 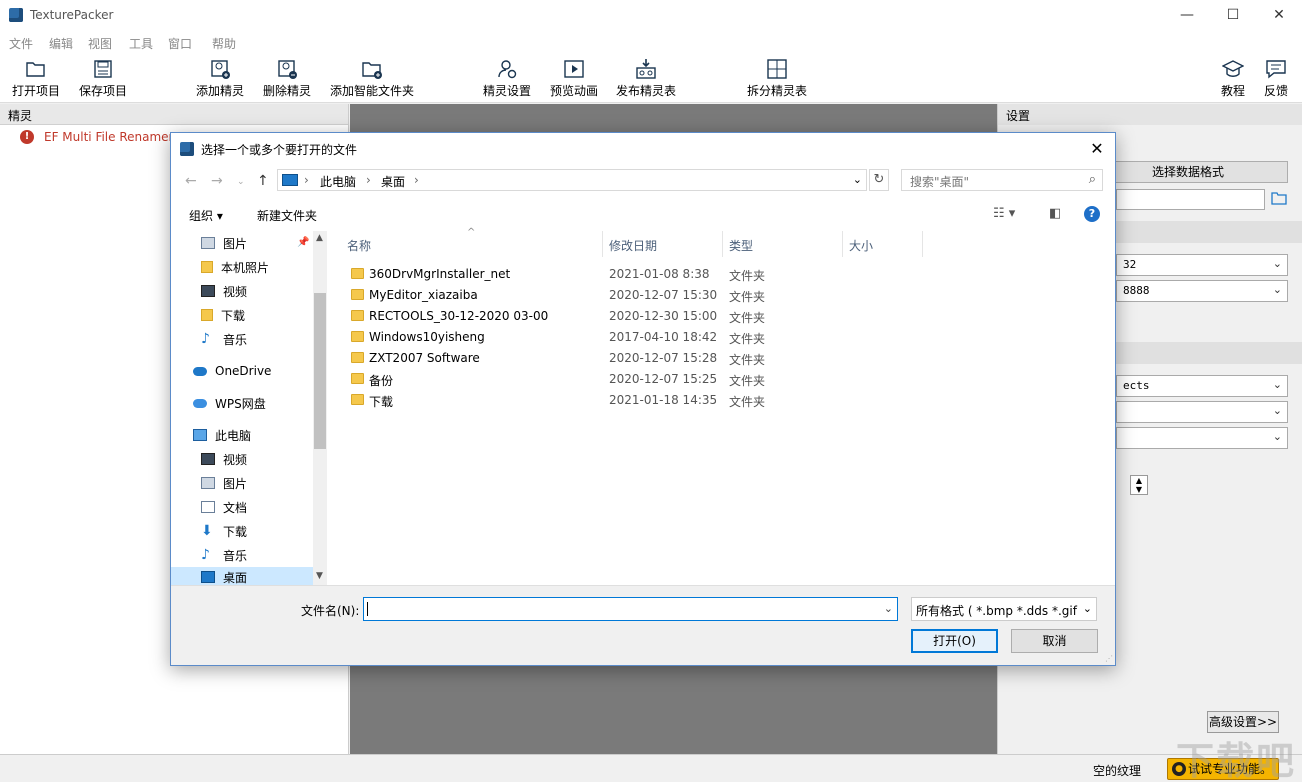 I want to click on save-project-button: 保存项目, so click(x=103, y=80).